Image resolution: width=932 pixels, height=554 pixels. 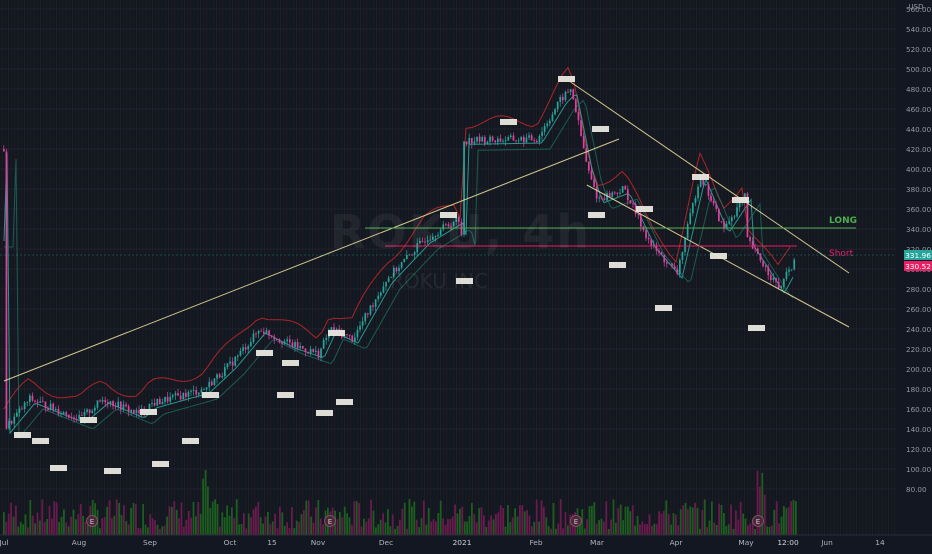 I want to click on x-tick-label: 12:00, so click(x=788, y=542).